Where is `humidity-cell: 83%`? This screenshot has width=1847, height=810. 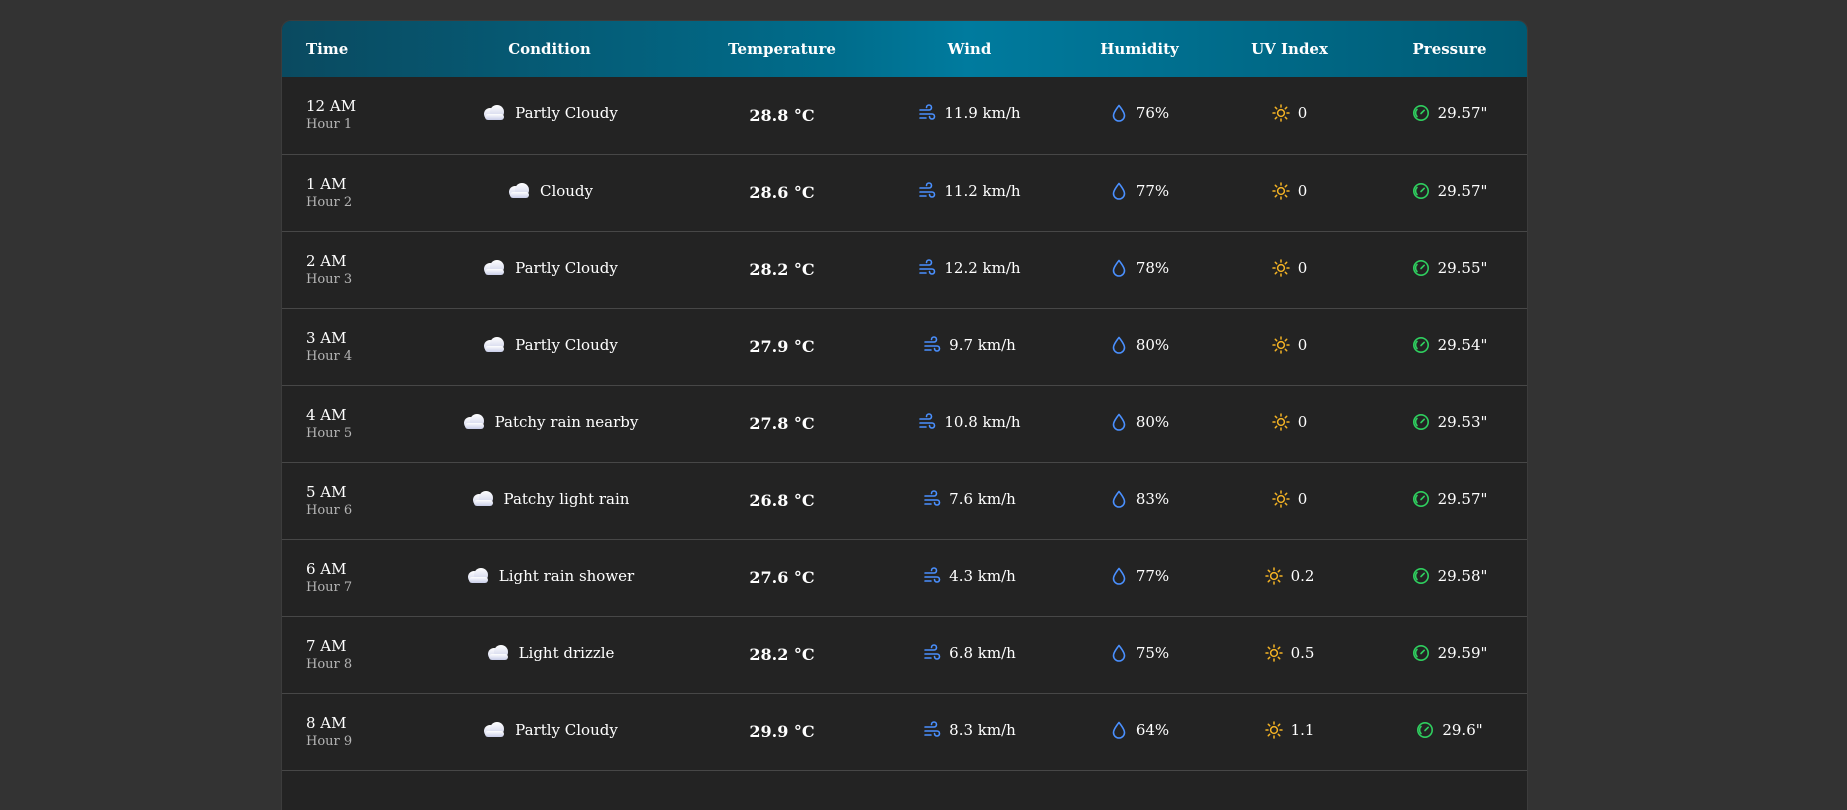
humidity-cell: 83% is located at coordinates (1139, 500).